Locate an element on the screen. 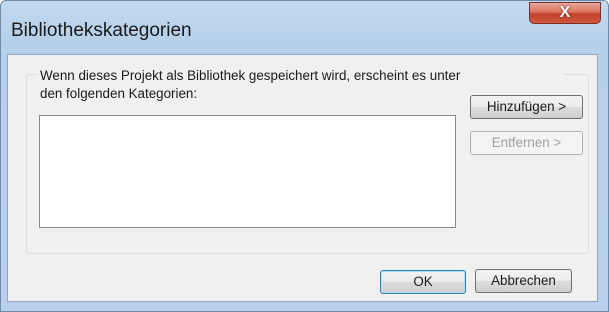 This screenshot has width=609, height=312. title-bar: Bibliothekskategorien X is located at coordinates (304, 21).